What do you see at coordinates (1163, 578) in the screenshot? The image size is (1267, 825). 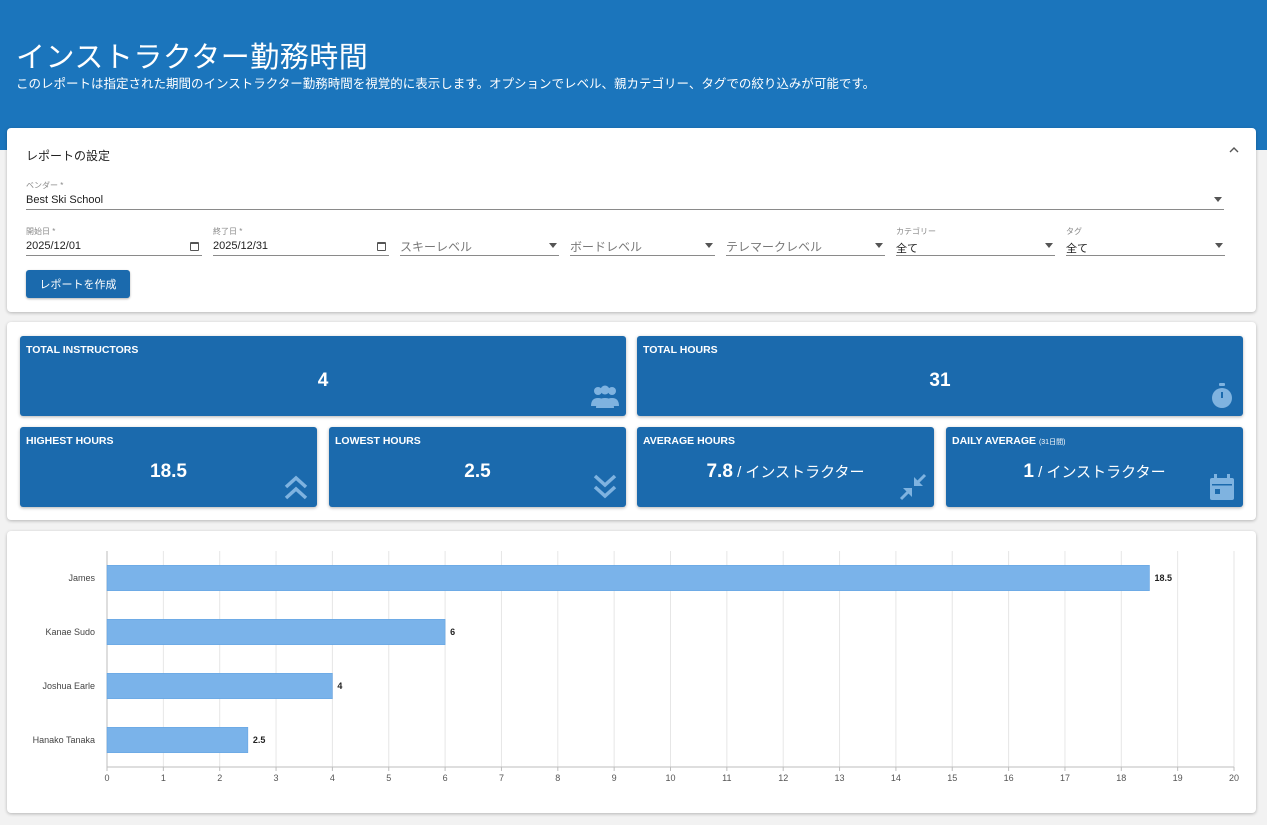 I see `bar-value-label: 18.5` at bounding box center [1163, 578].